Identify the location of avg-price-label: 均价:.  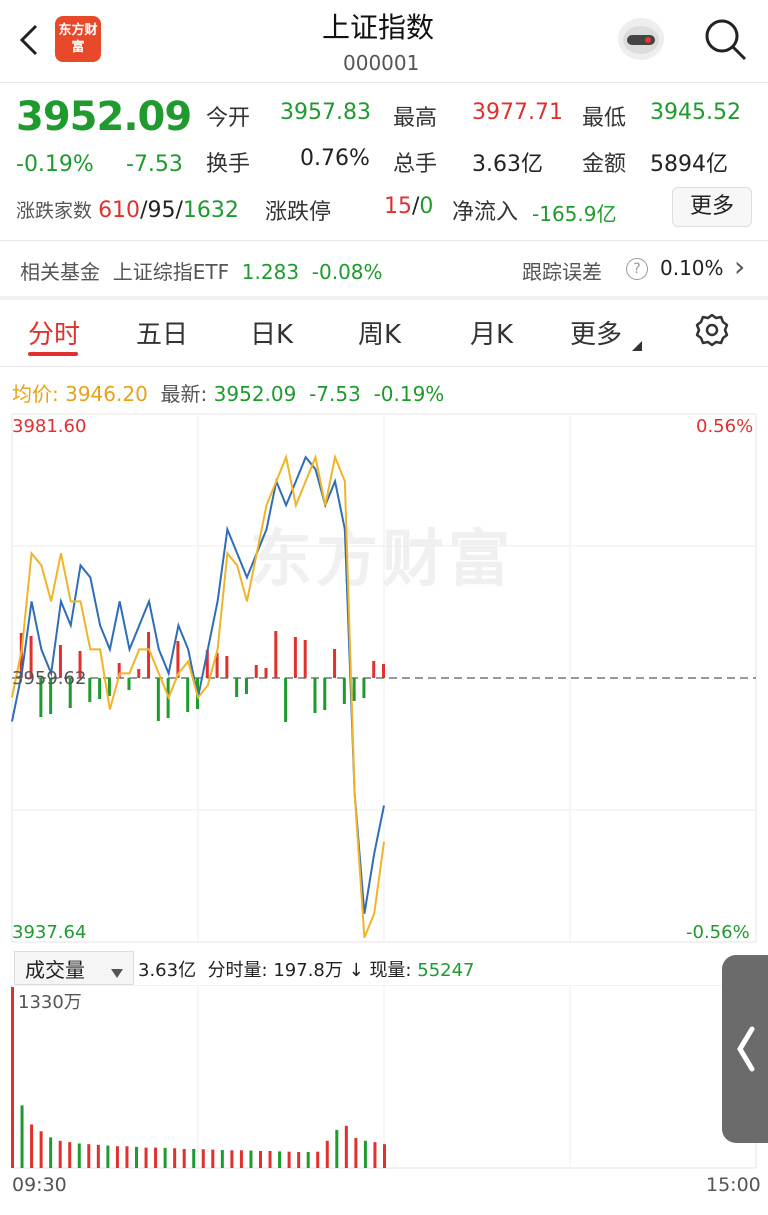
(35, 394).